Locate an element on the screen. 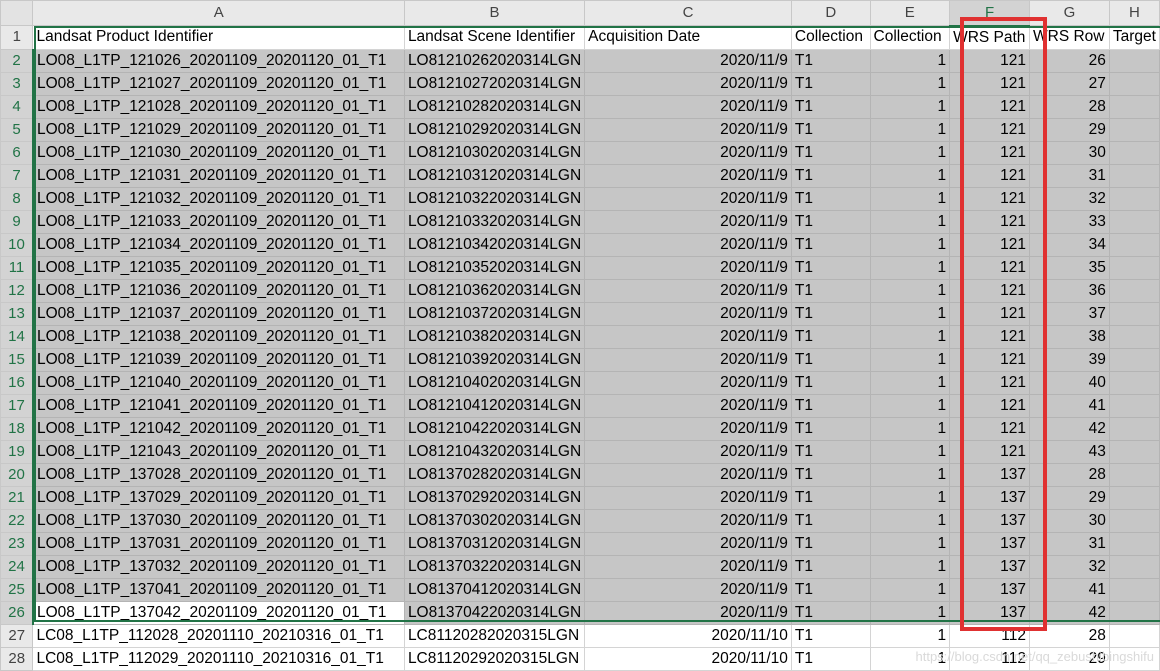 The height and width of the screenshot is (671, 1160). row-header: 23 is located at coordinates (17, 543).